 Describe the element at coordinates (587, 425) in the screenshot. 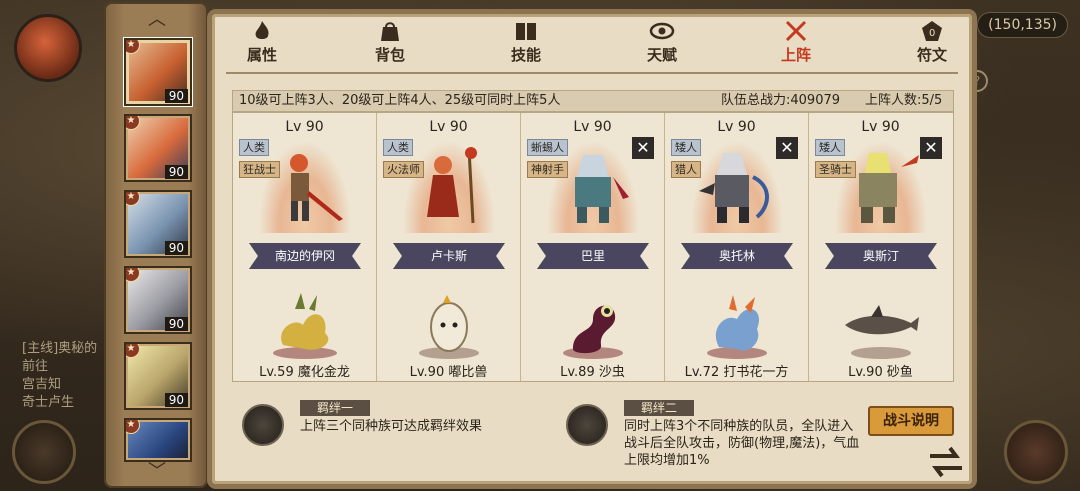

I see `bond-two-icon` at that location.